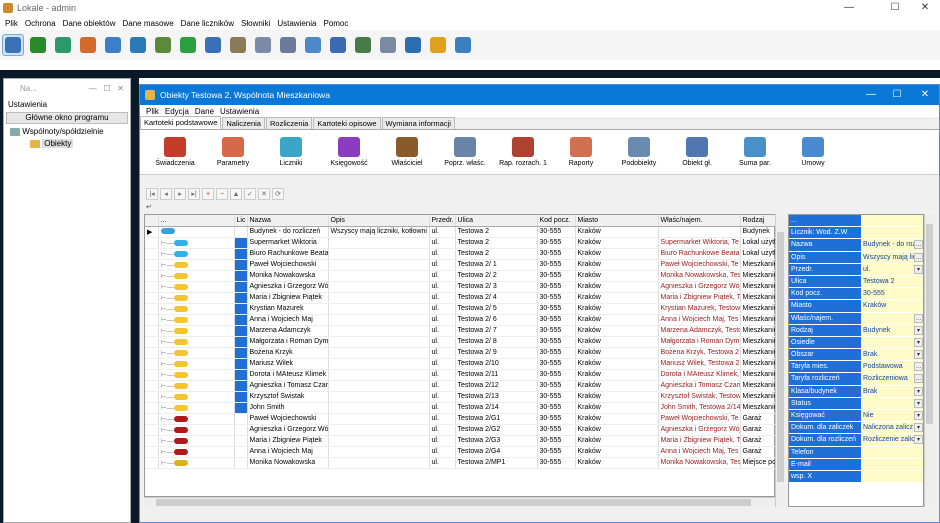  I want to click on grid-cell: Testowa 2/G3, so click(496, 441).